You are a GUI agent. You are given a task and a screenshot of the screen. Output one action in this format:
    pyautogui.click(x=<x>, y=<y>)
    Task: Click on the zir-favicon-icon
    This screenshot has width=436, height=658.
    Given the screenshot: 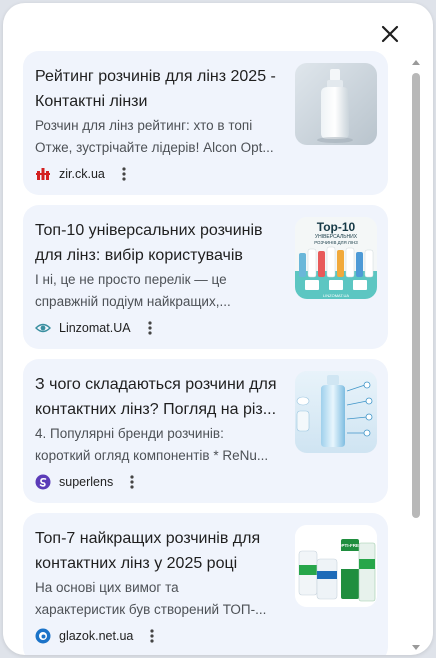 What is the action you would take?
    pyautogui.click(x=43, y=174)
    